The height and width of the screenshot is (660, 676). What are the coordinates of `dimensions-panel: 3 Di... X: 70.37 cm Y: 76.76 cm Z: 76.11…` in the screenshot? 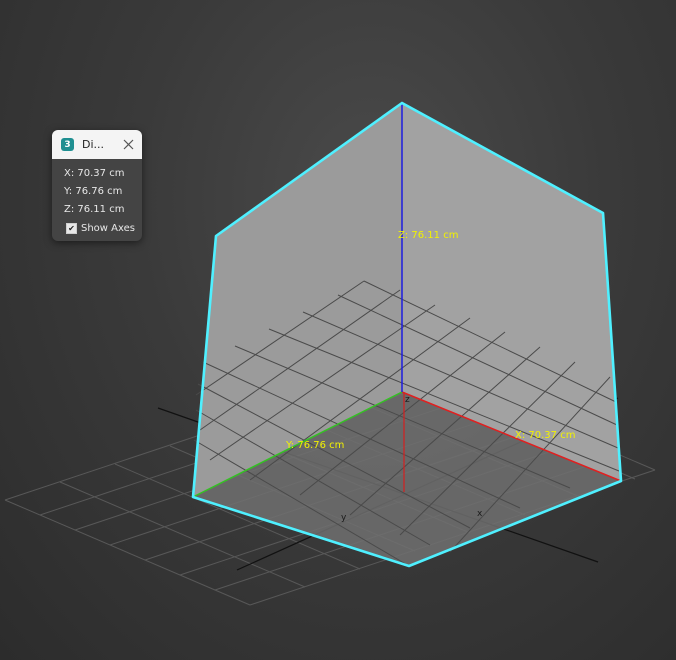 It's located at (97, 185).